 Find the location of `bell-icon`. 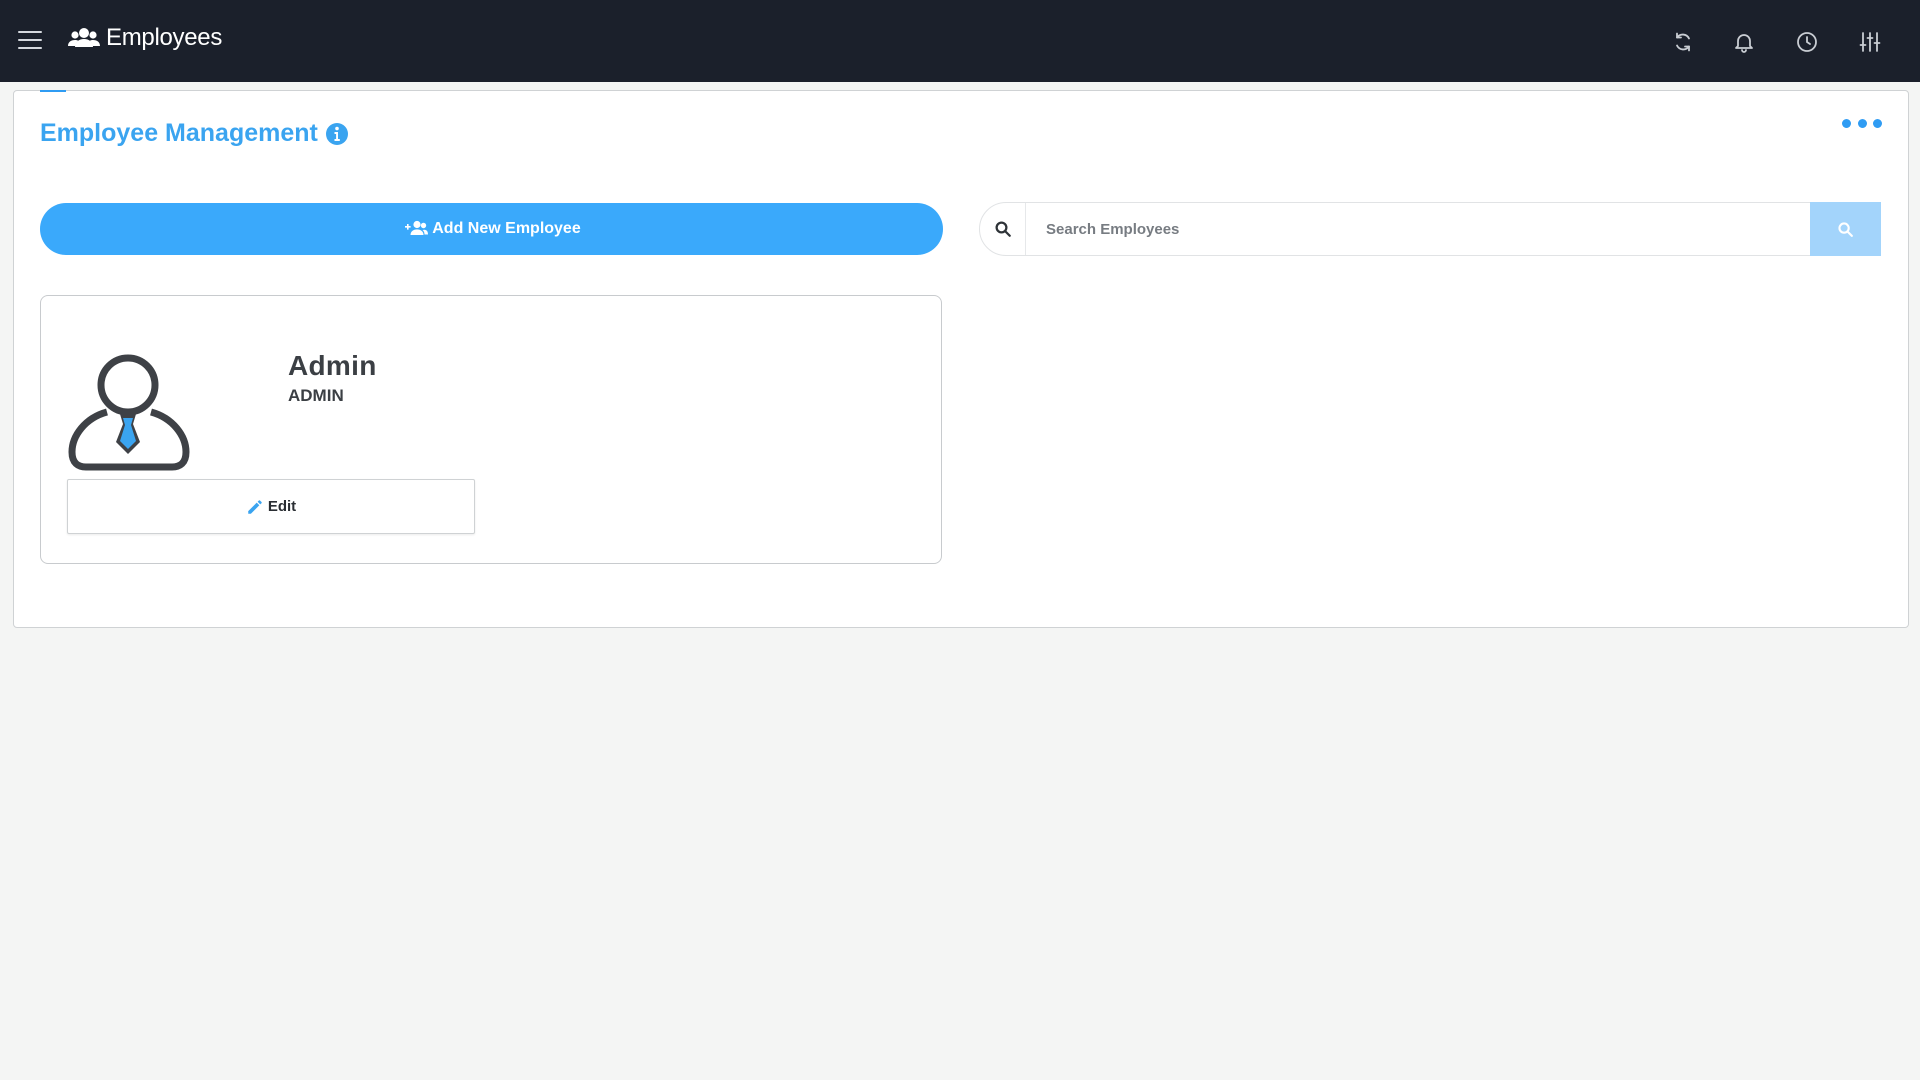

bell-icon is located at coordinates (1744, 42).